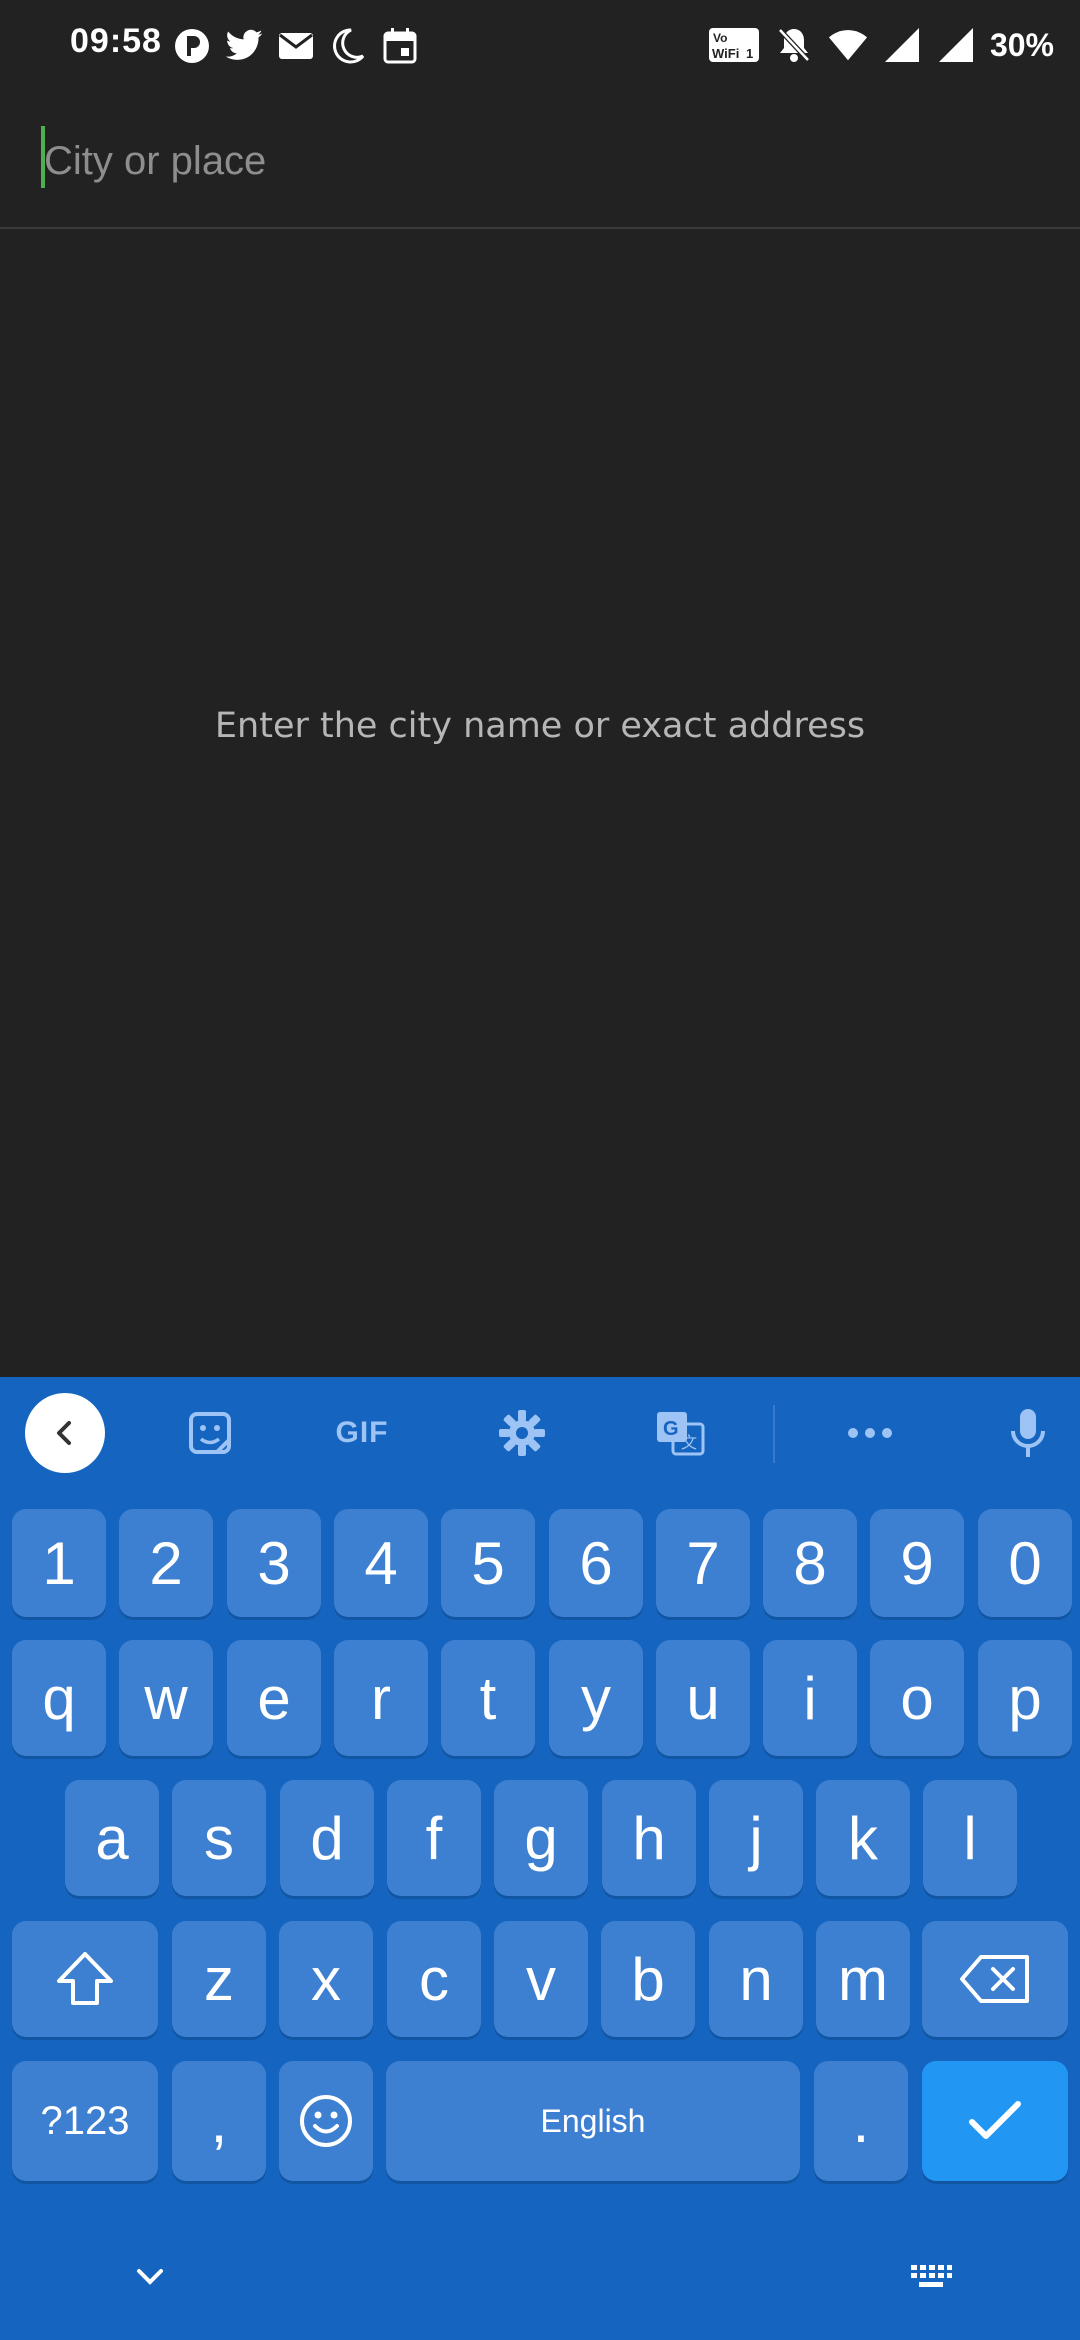 The width and height of the screenshot is (1080, 2340). Describe the element at coordinates (43, 157) in the screenshot. I see `text-cursor` at that location.